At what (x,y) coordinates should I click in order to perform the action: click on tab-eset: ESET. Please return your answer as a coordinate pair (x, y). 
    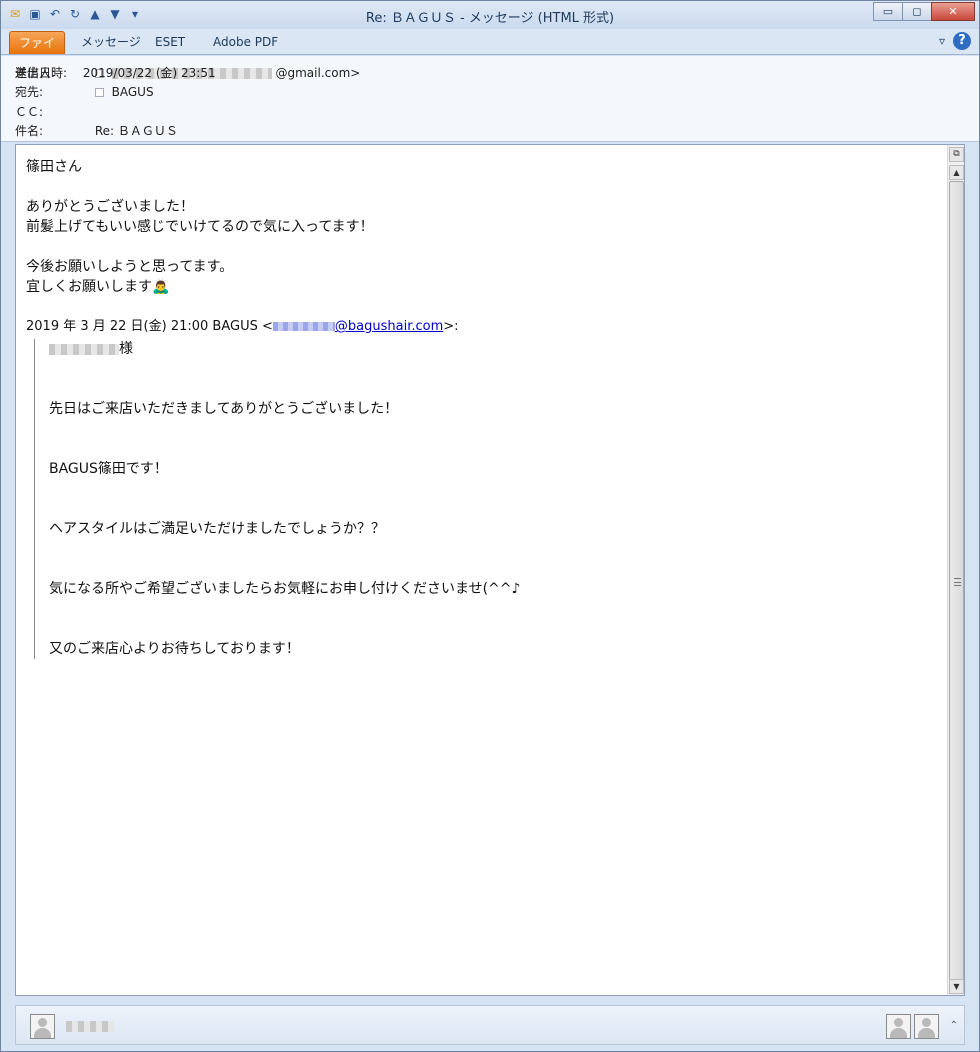
    Looking at the image, I should click on (170, 42).